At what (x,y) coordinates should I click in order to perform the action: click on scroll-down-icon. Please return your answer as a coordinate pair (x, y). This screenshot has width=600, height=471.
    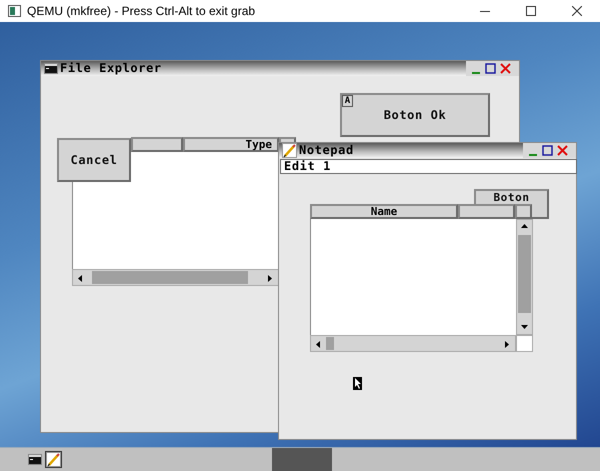
    Looking at the image, I should click on (524, 327).